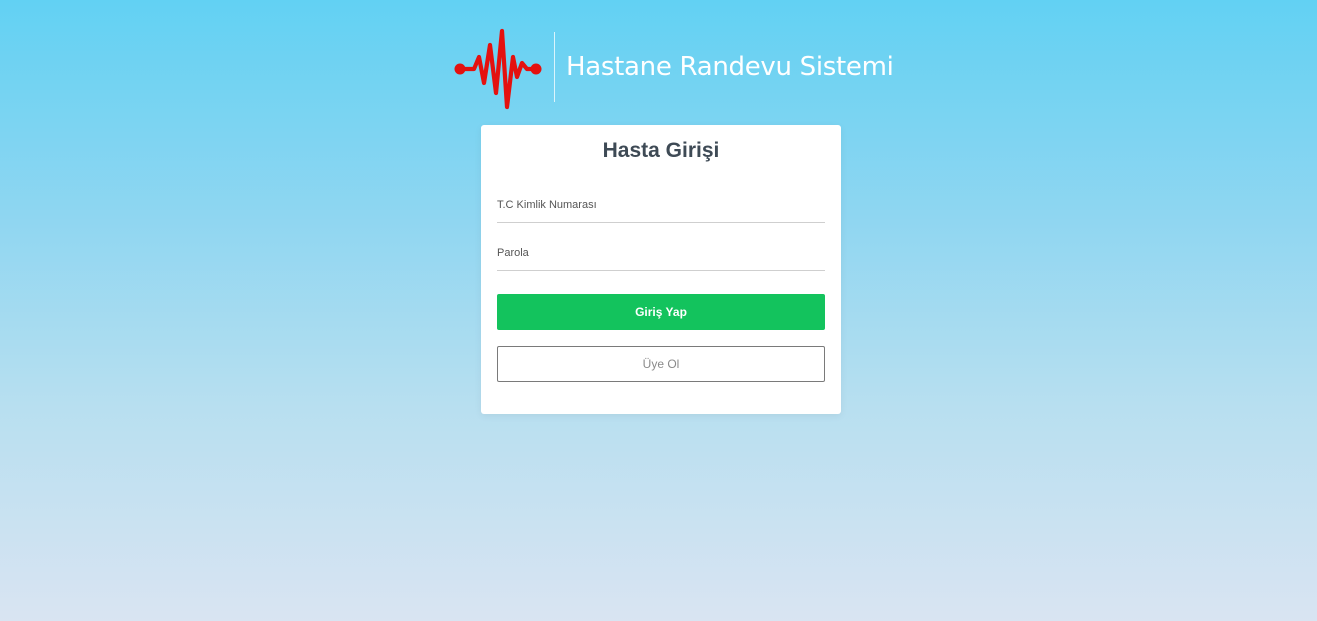 Image resolution: width=1317 pixels, height=621 pixels. I want to click on tc-field-wrapper, so click(661, 205).